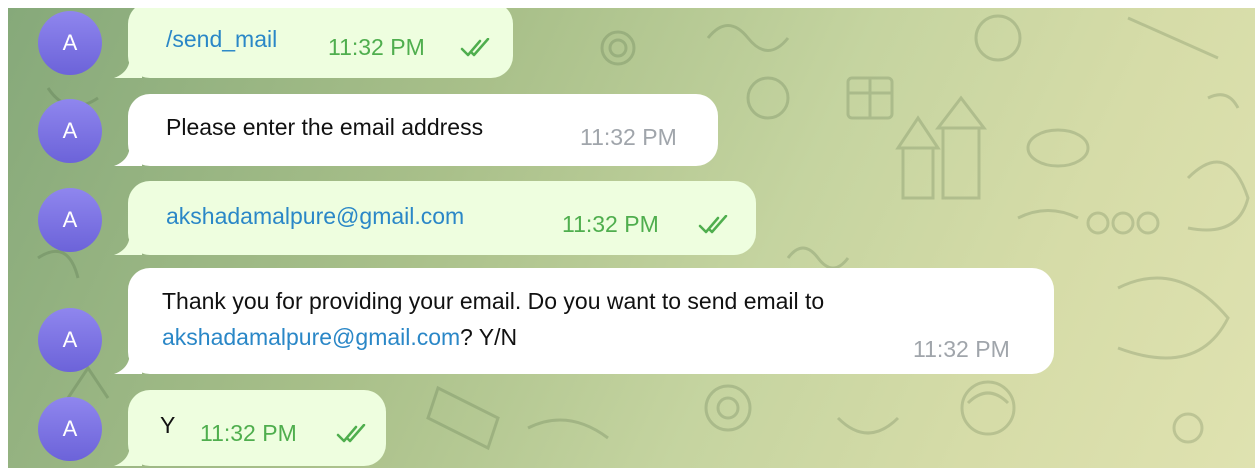  Describe the element at coordinates (311, 337) in the screenshot. I see `email-link: akshadamalpure@gmail.com` at that location.